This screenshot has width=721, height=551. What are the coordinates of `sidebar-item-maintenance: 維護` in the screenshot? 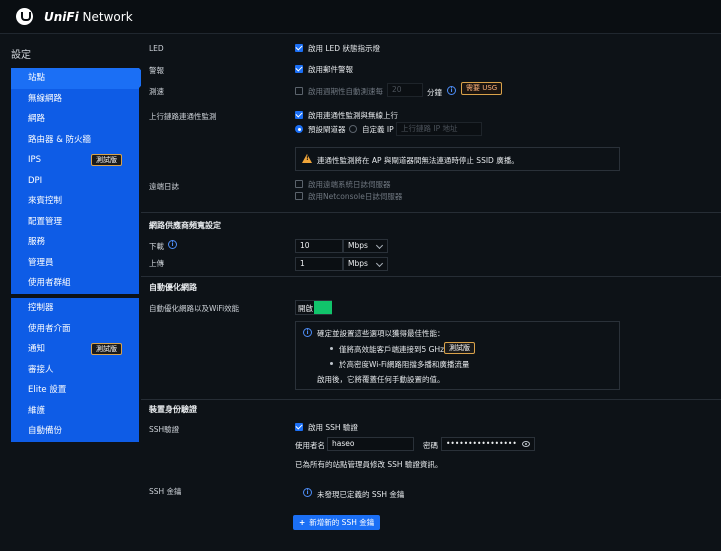 It's located at (75, 411).